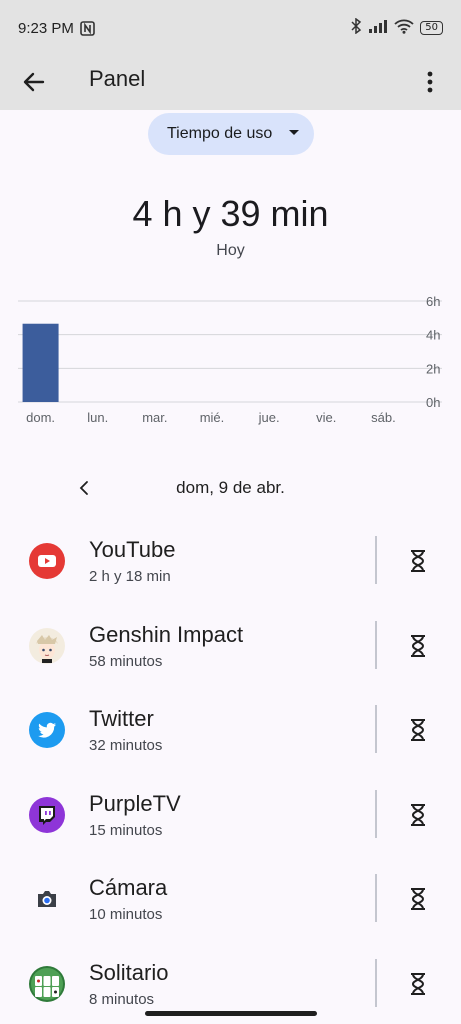 The height and width of the screenshot is (1024, 461). I want to click on app-row-youtube: YouTube 2 h y 18 min, so click(230, 560).